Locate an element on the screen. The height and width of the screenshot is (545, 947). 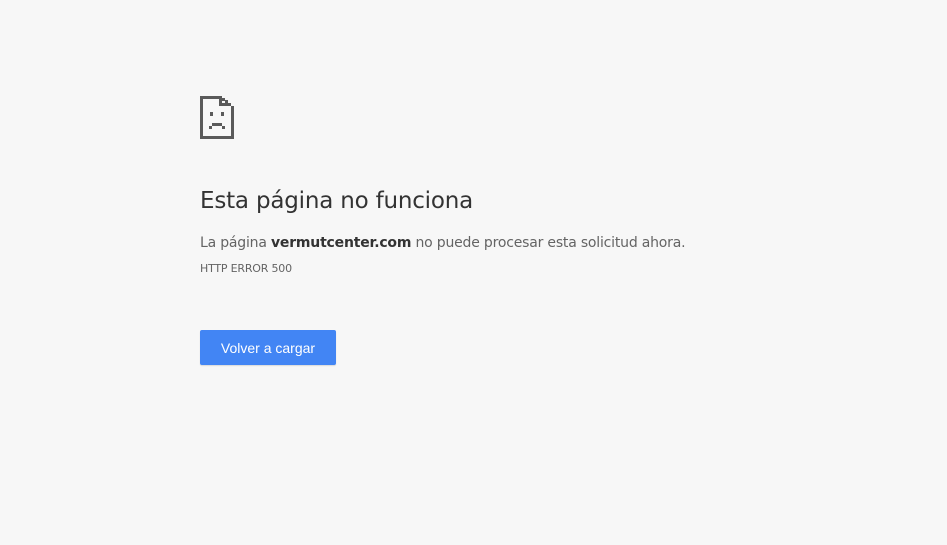
sad-page-icon is located at coordinates (217, 117).